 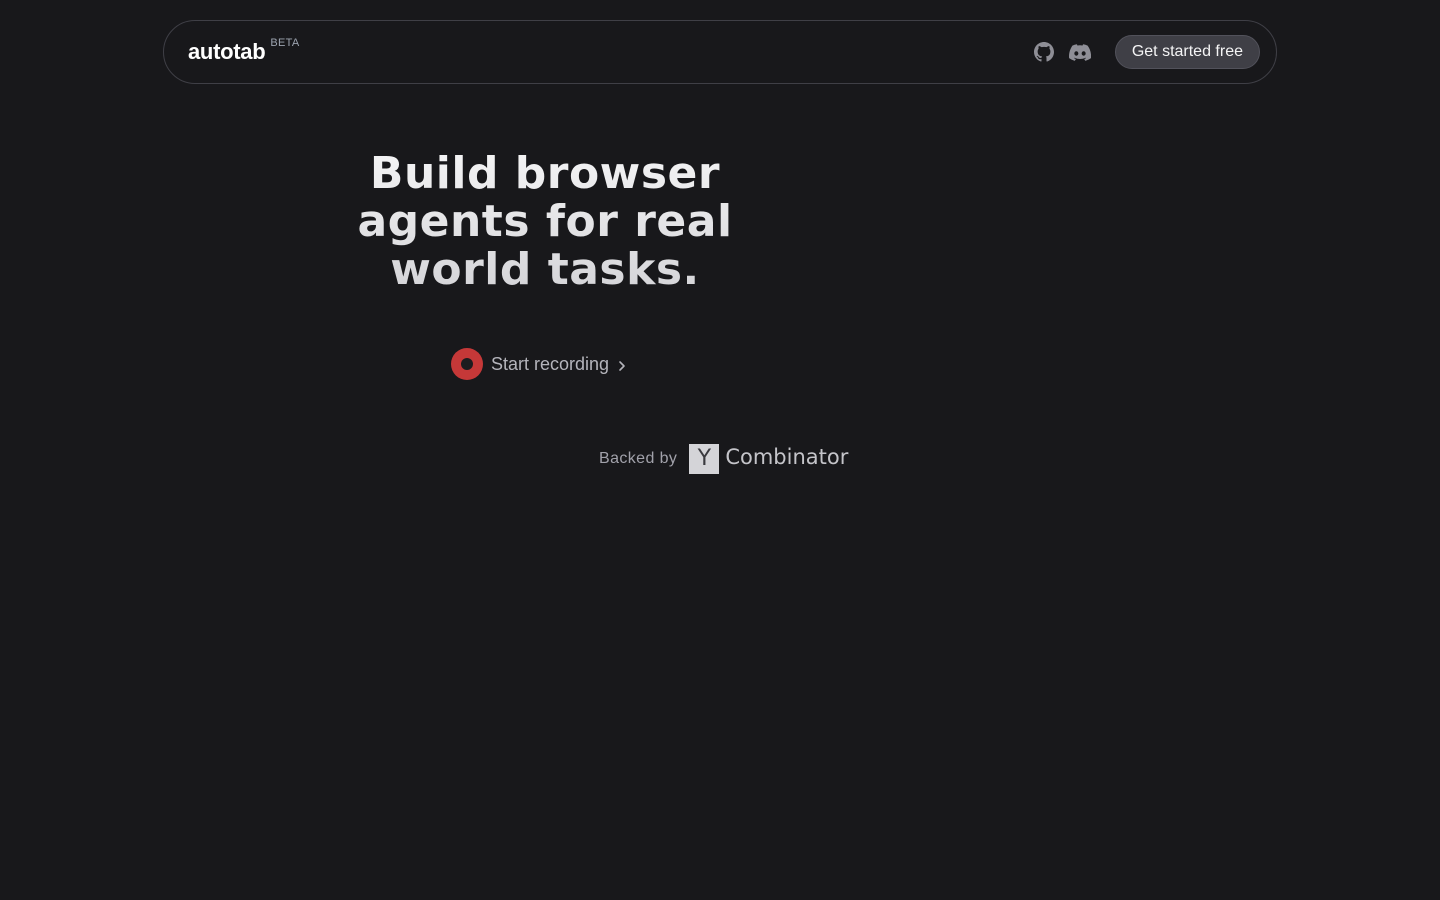 What do you see at coordinates (723, 458) in the screenshot?
I see `backed-by-section: Backed by Y Combinator` at bounding box center [723, 458].